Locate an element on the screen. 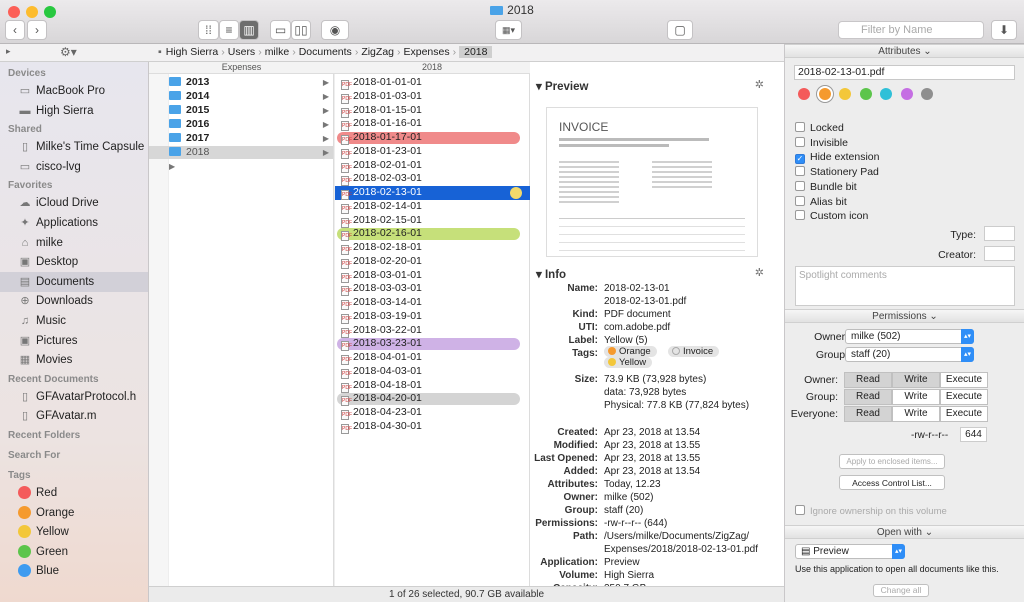 Image resolution: width=1024 pixels, height=602 pixels. split-view-button: ▯▯ is located at coordinates (301, 30).